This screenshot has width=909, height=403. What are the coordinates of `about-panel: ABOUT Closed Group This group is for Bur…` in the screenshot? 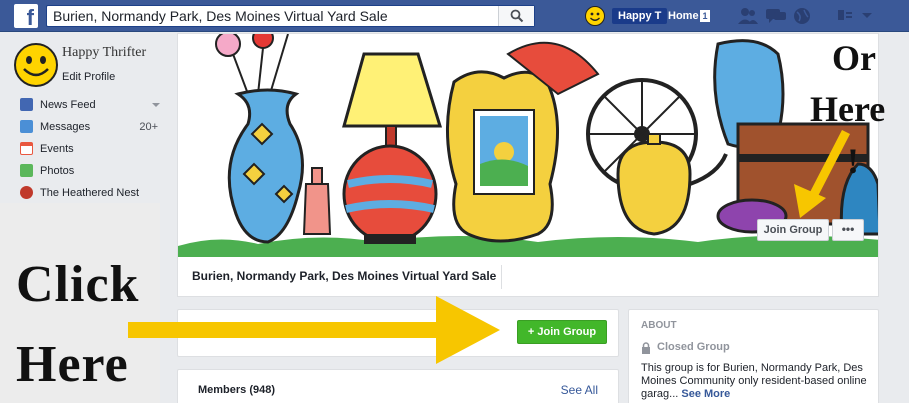 It's located at (753, 356).